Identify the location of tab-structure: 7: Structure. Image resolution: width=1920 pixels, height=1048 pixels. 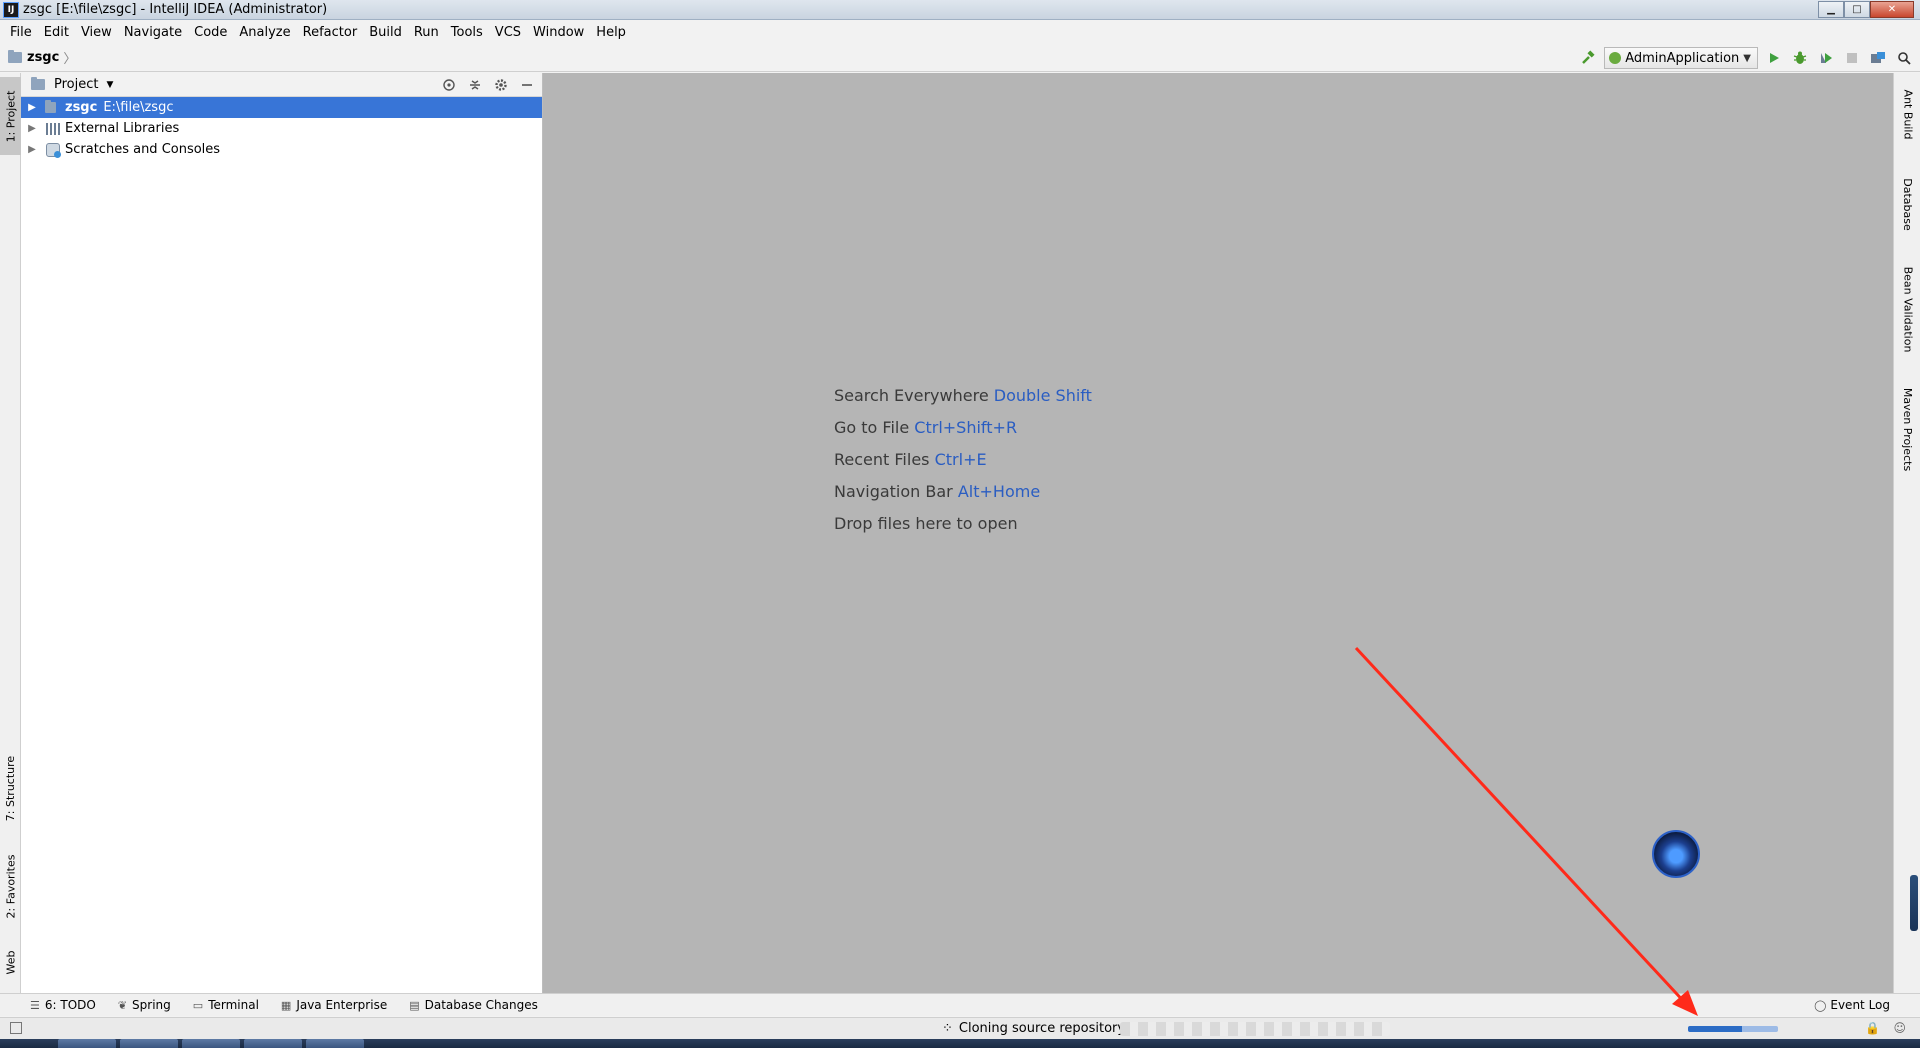
(10, 788).